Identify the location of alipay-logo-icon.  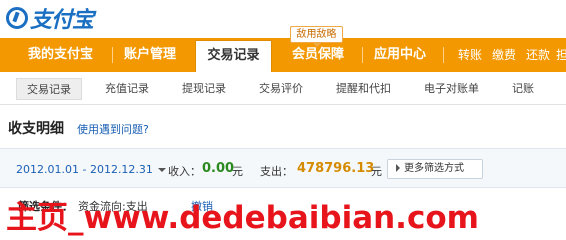
(17, 18).